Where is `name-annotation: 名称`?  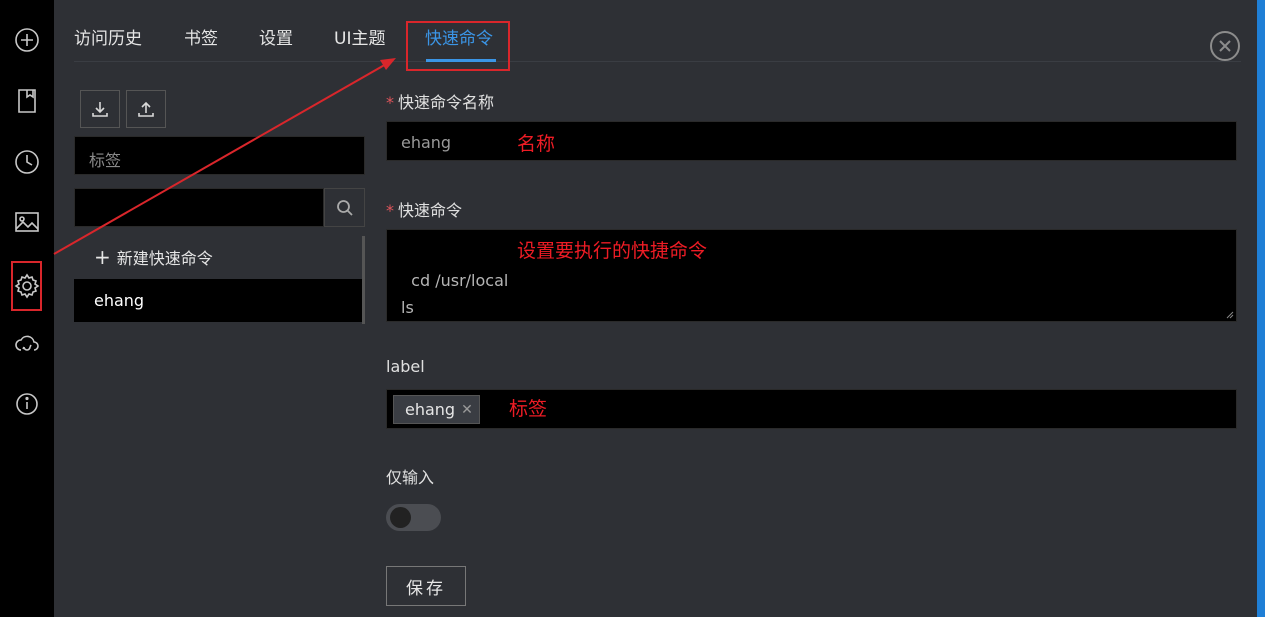 name-annotation: 名称 is located at coordinates (536, 144).